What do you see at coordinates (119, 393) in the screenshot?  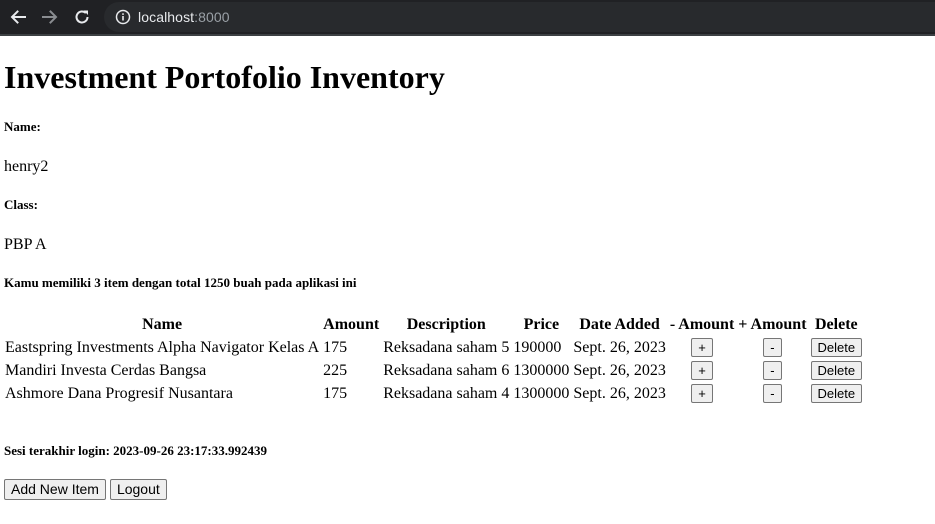 I see `cell-name: Ashmore Dana Progresif Nusantara` at bounding box center [119, 393].